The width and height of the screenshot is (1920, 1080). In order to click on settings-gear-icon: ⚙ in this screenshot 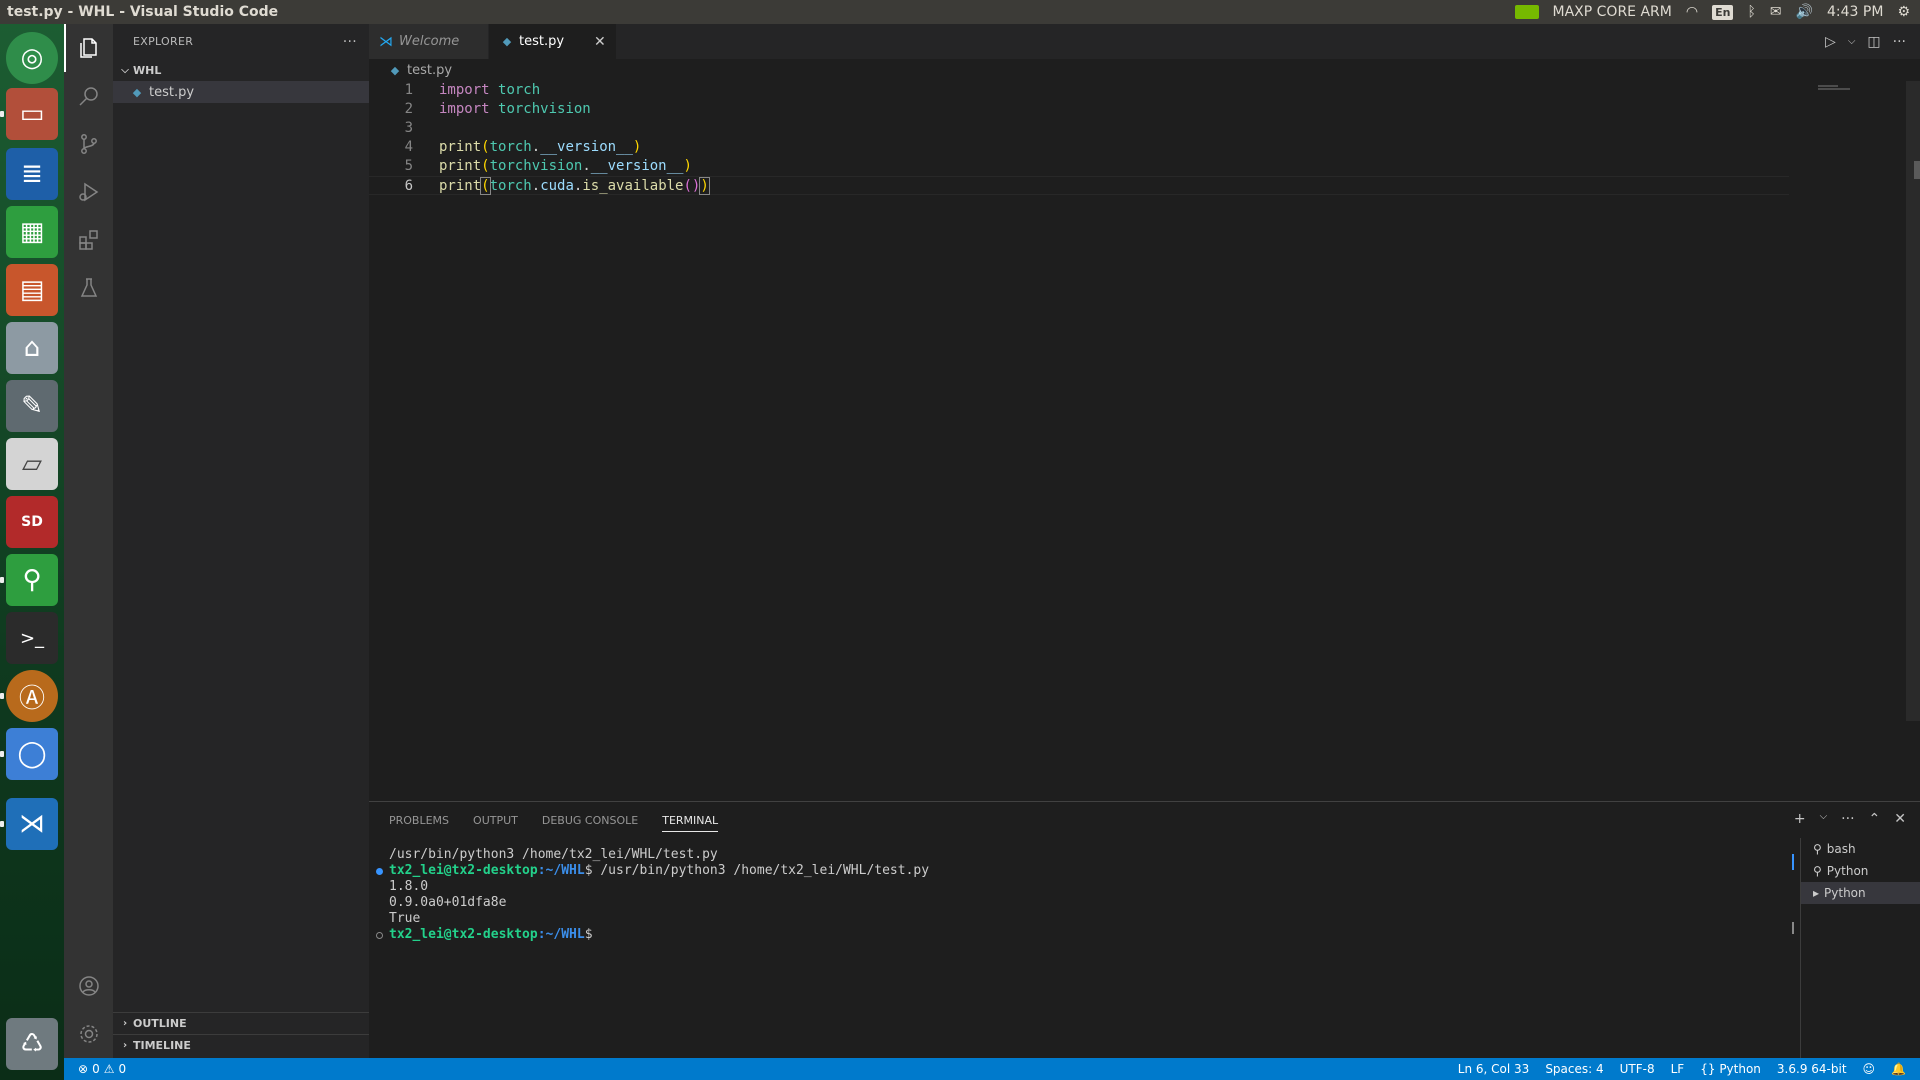, I will do `click(1903, 12)`.